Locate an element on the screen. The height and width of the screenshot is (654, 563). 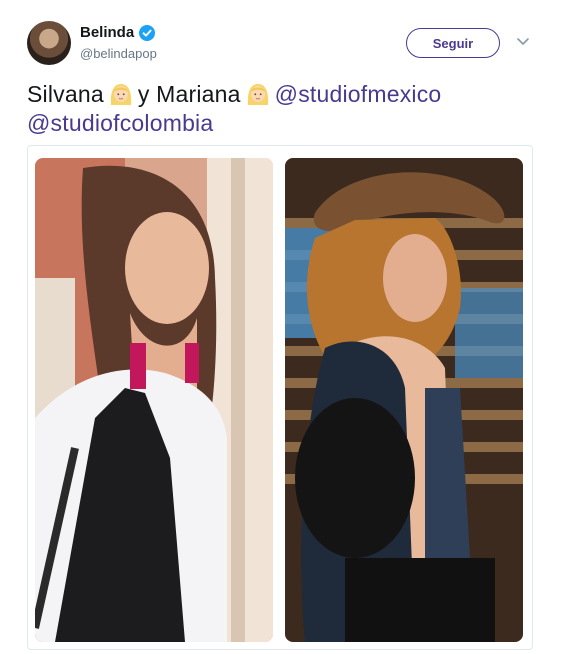
author-name: Belinda is located at coordinates (107, 33).